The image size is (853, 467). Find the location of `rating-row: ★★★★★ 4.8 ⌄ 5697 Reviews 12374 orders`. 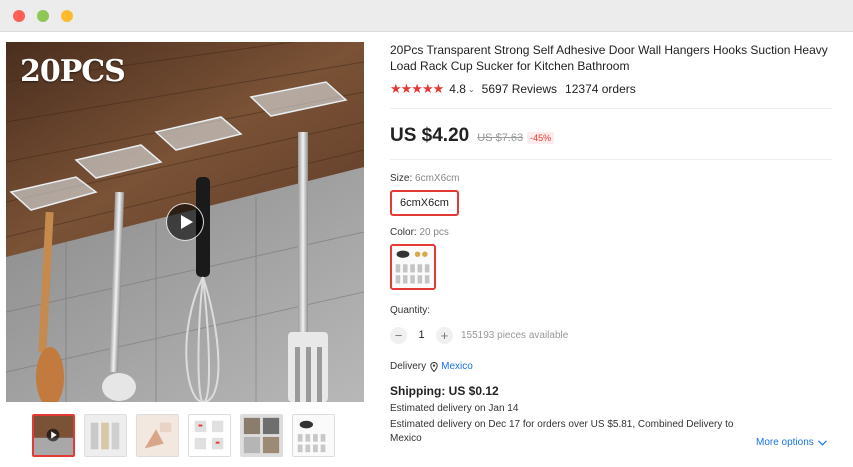

rating-row: ★★★★★ 4.8 ⌄ 5697 Reviews 12374 orders is located at coordinates (612, 89).